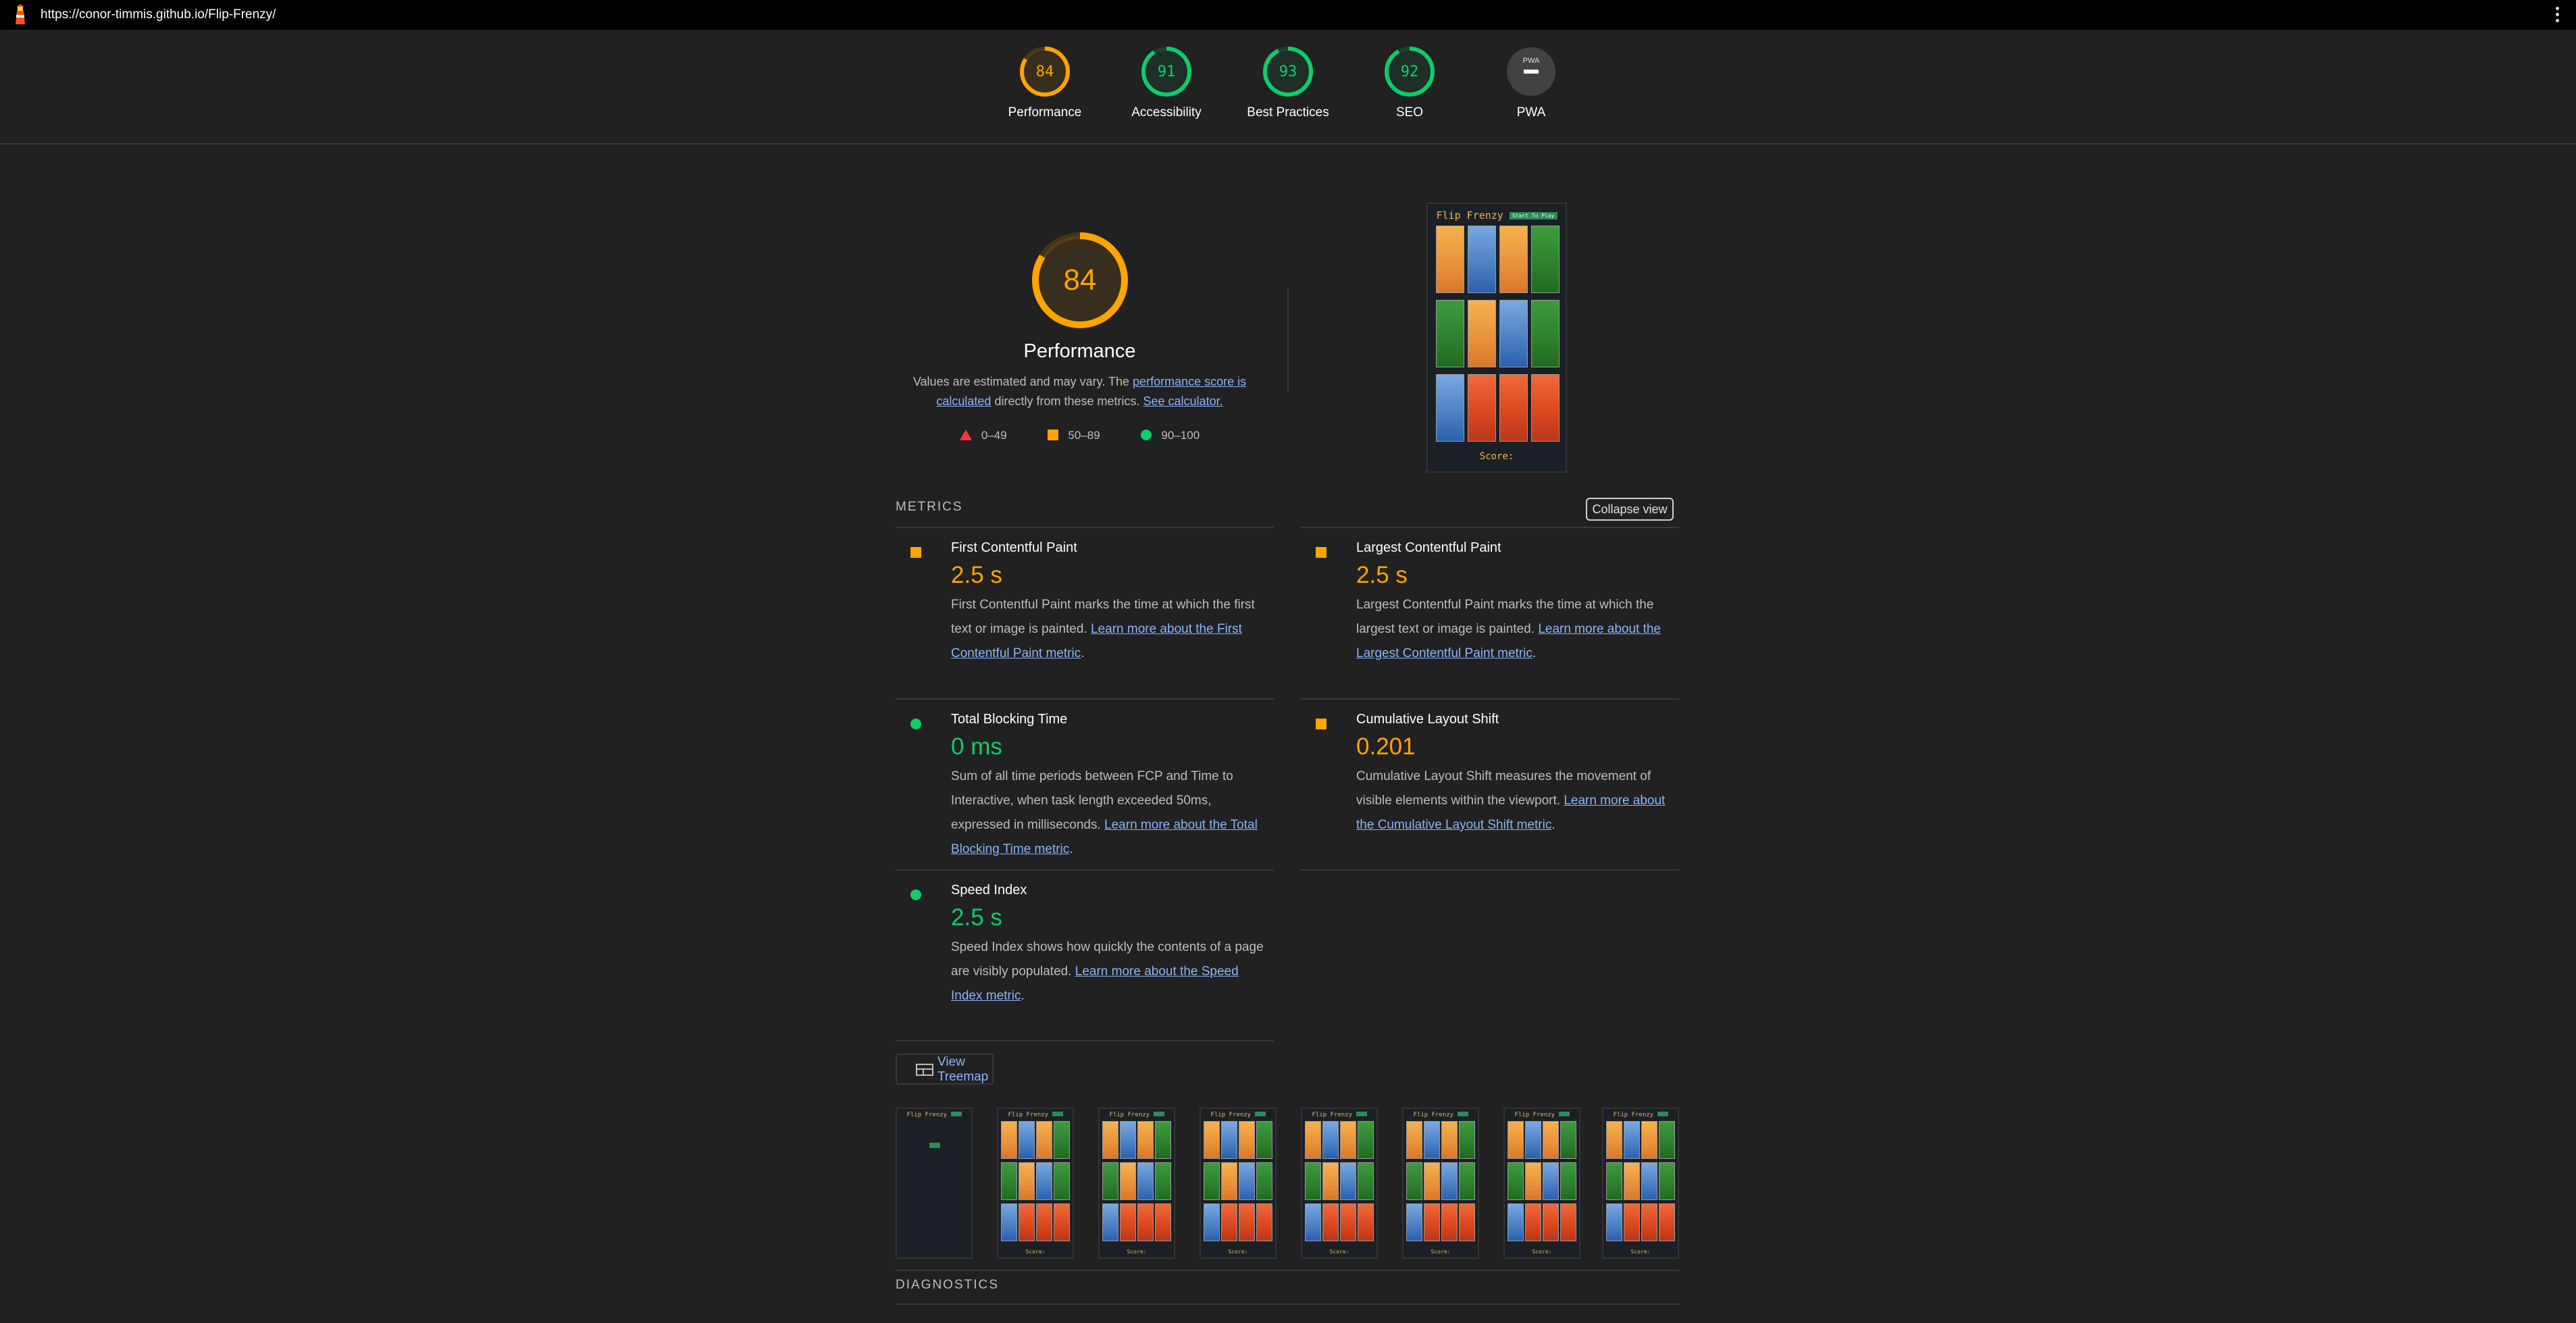 The image size is (2576, 1323). I want to click on performance-score: 84, so click(1079, 279).